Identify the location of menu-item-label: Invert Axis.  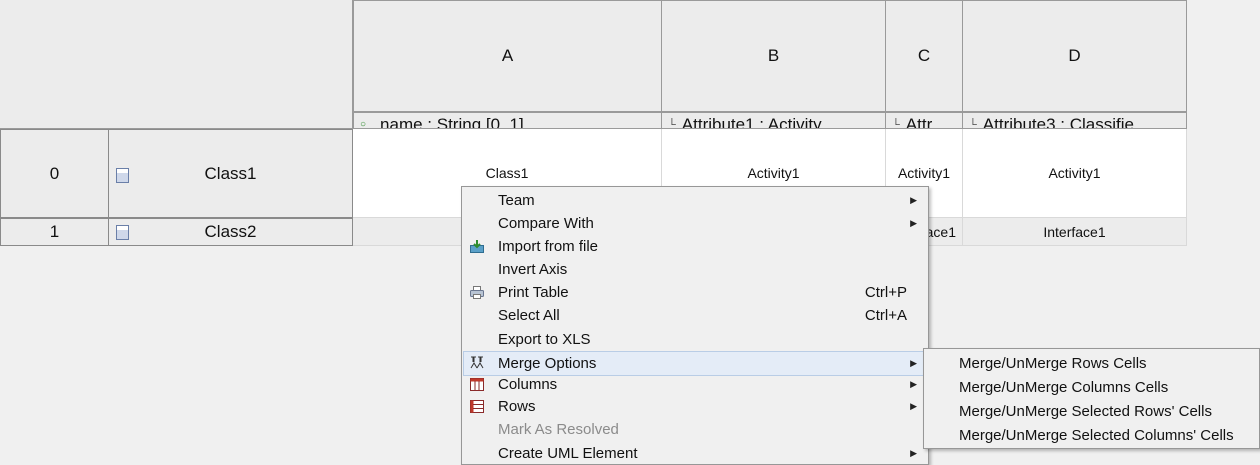
(533, 269).